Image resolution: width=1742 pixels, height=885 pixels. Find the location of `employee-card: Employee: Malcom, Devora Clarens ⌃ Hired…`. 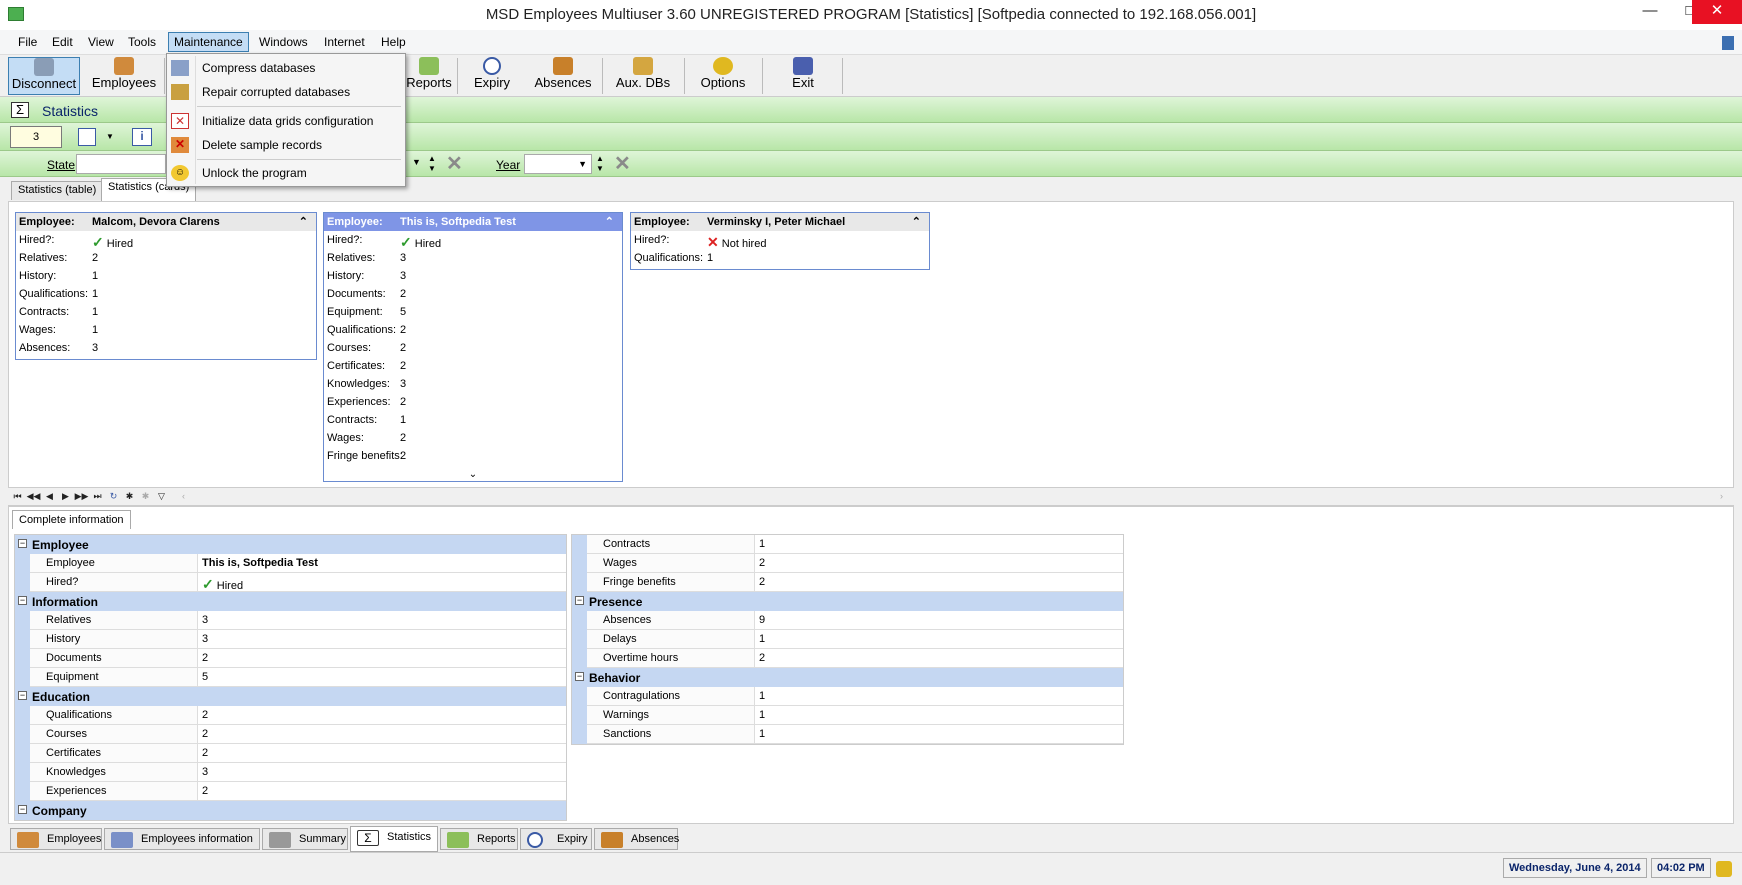

employee-card: Employee: Malcom, Devora Clarens ⌃ Hired… is located at coordinates (166, 286).